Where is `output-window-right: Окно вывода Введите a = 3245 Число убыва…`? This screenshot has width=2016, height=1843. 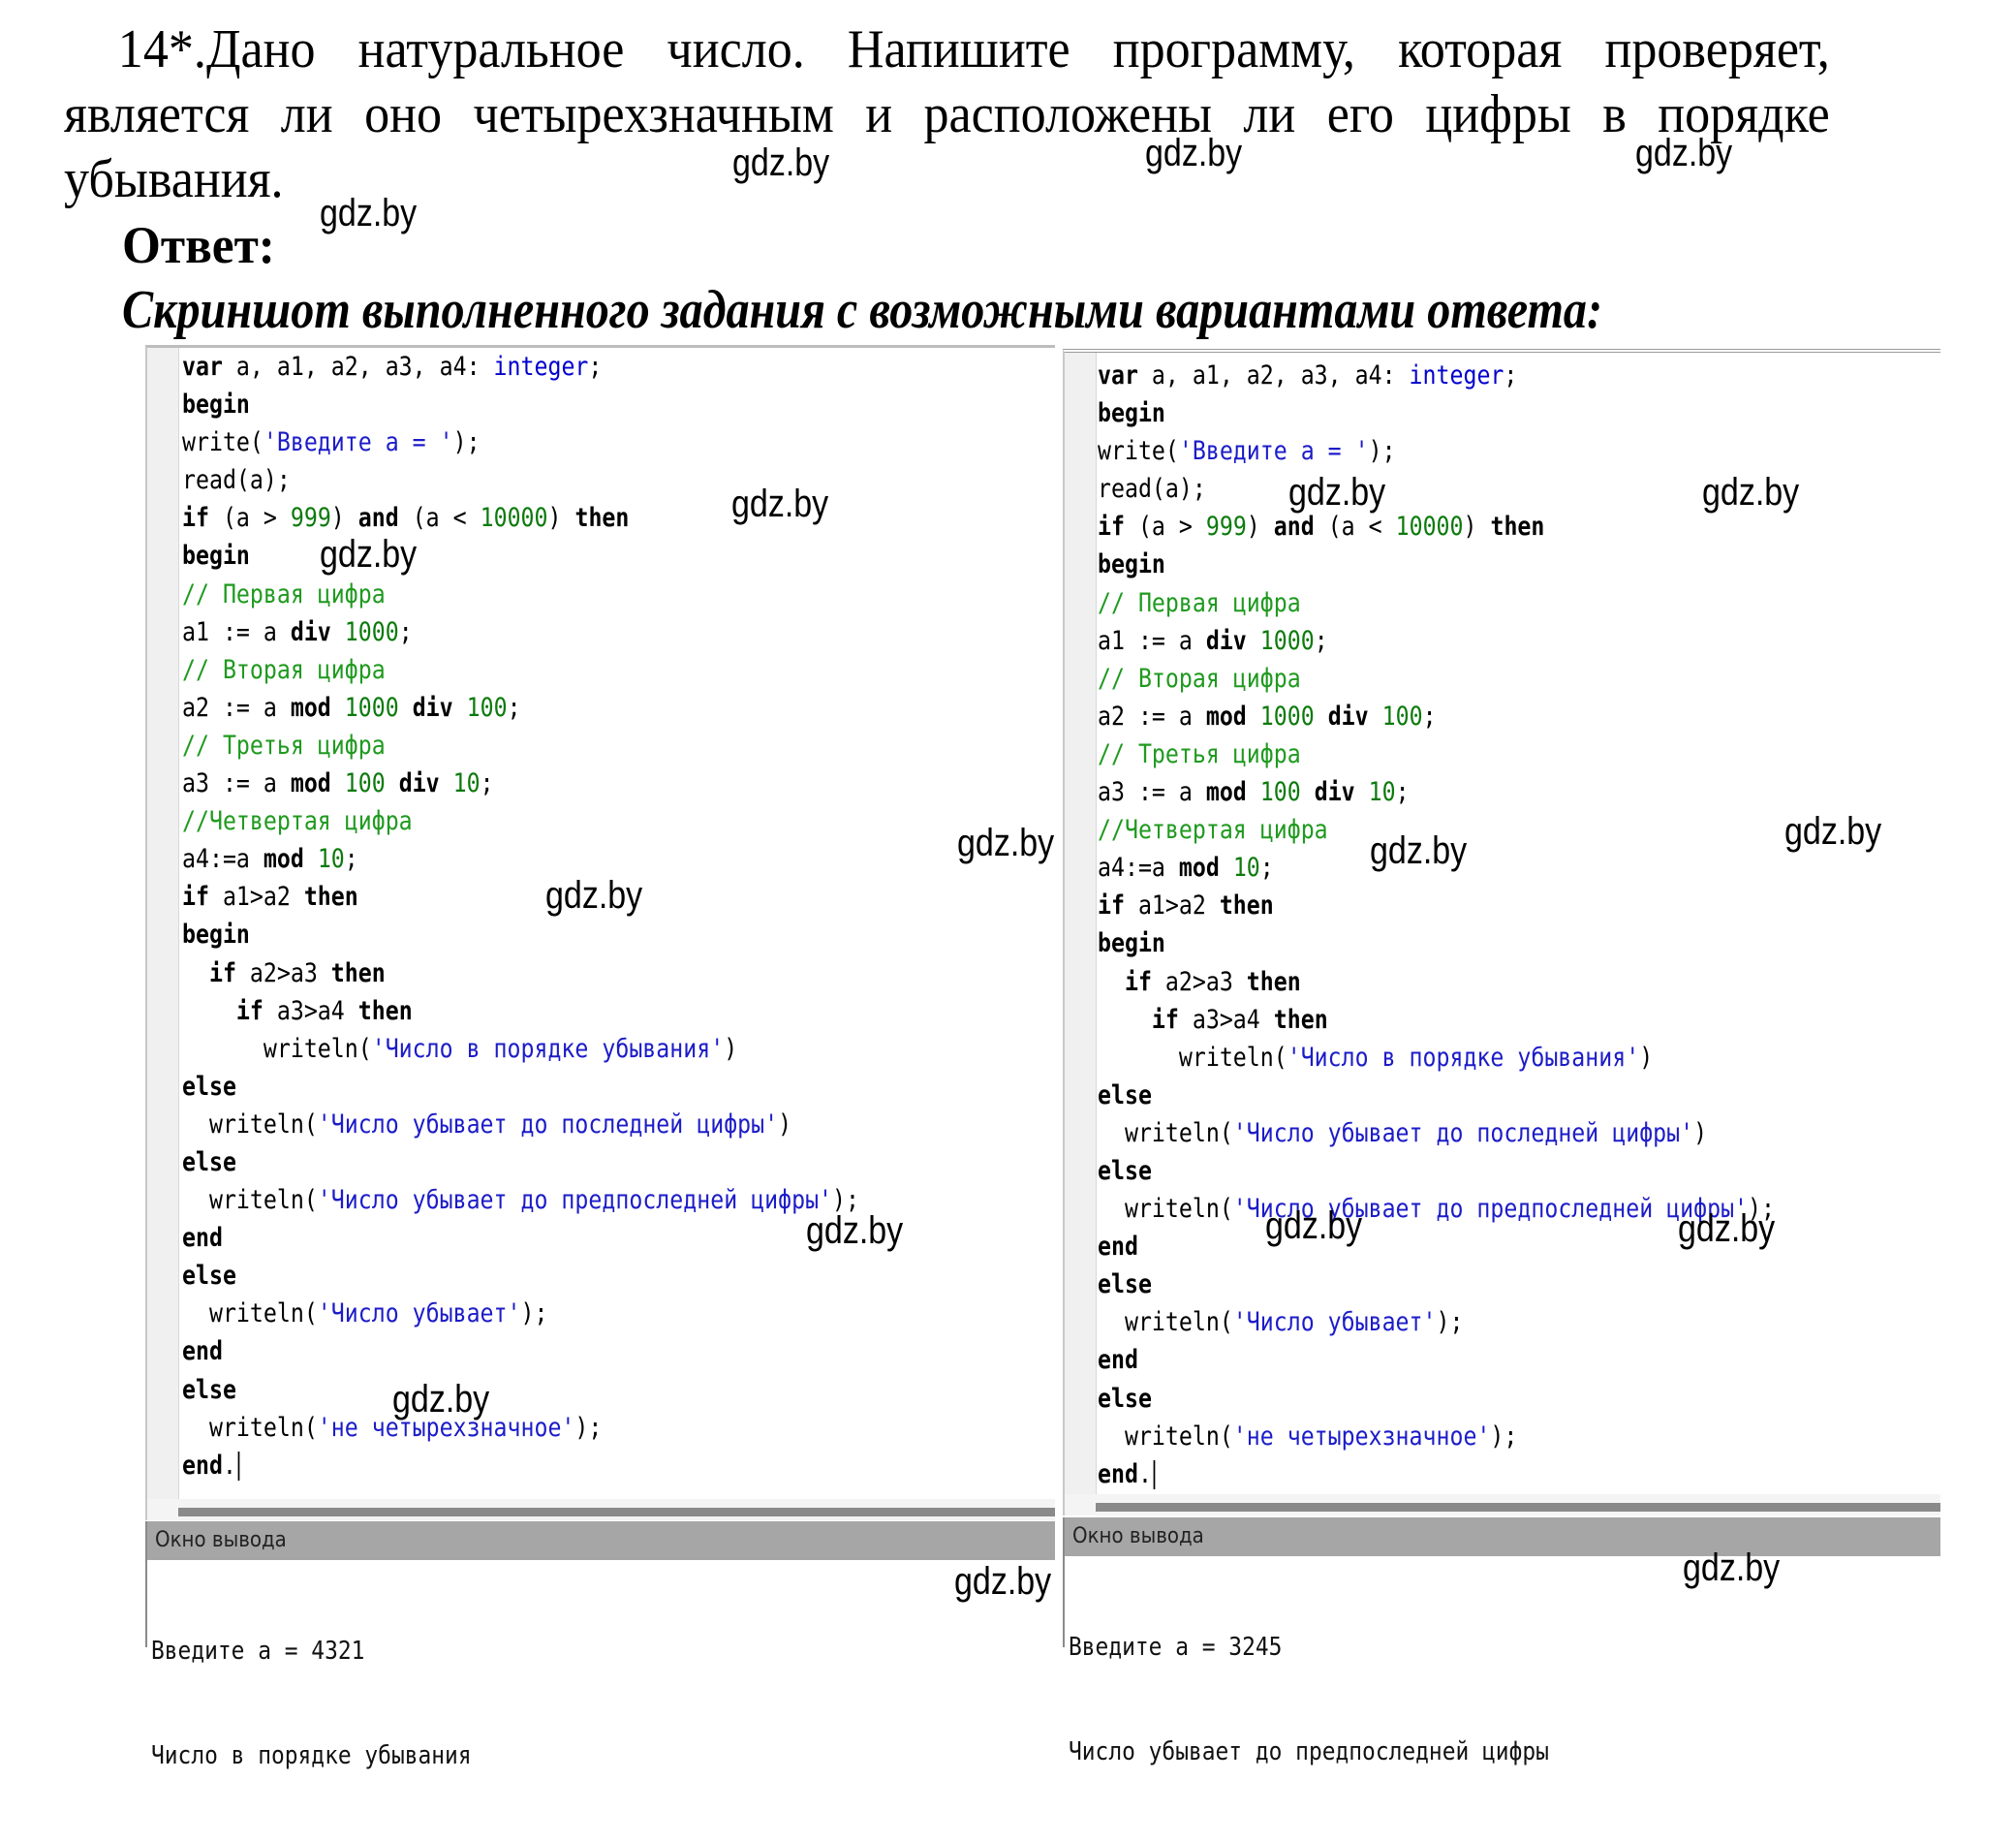
output-window-right: Окно вывода Введите a = 3245 Число убыва… is located at coordinates (1501, 1641).